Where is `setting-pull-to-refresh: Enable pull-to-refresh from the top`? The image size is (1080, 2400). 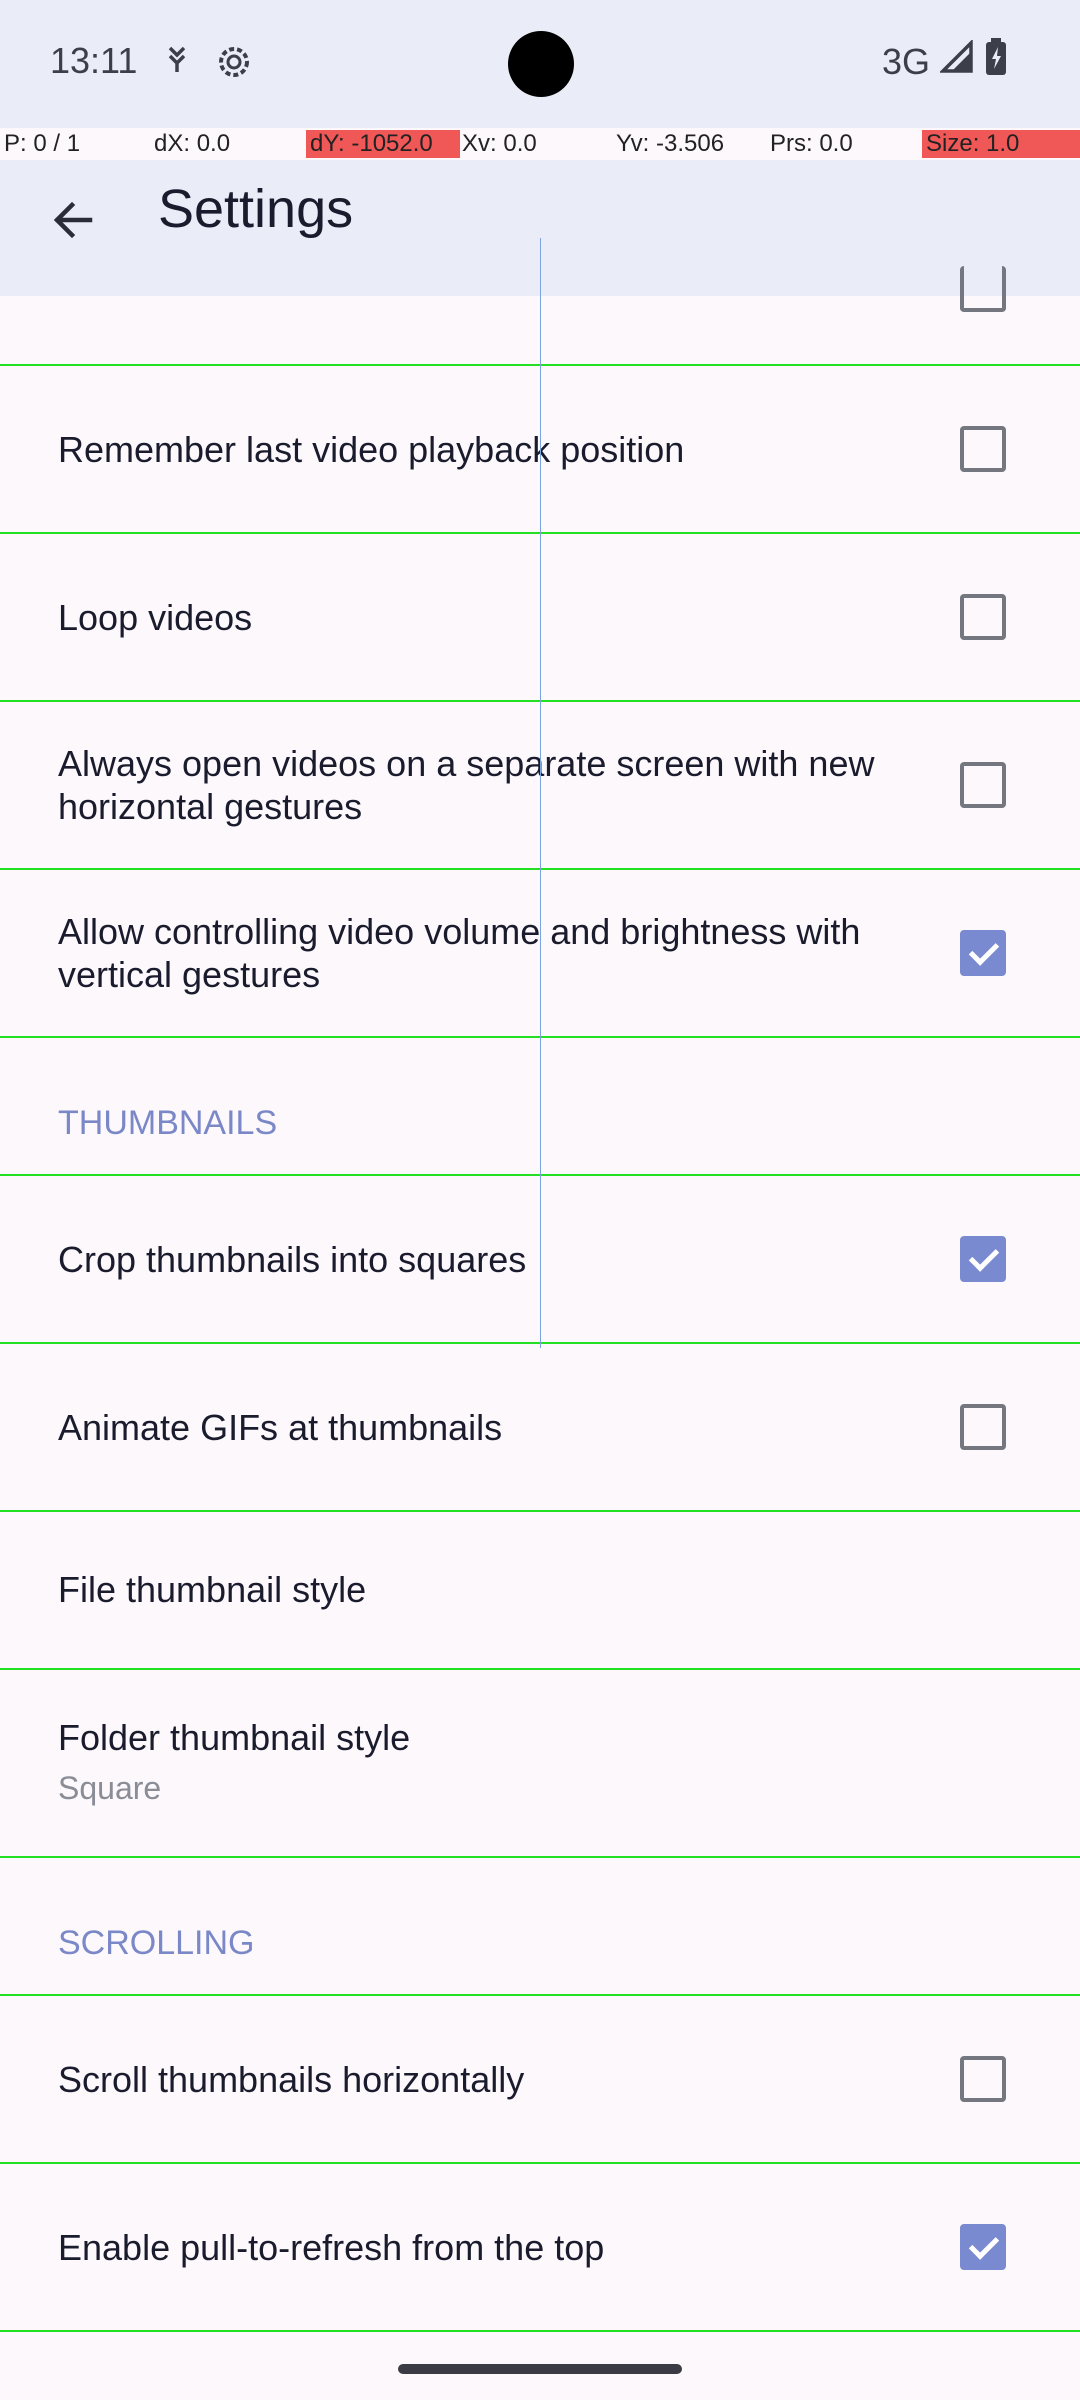 setting-pull-to-refresh: Enable pull-to-refresh from the top is located at coordinates (540, 2246).